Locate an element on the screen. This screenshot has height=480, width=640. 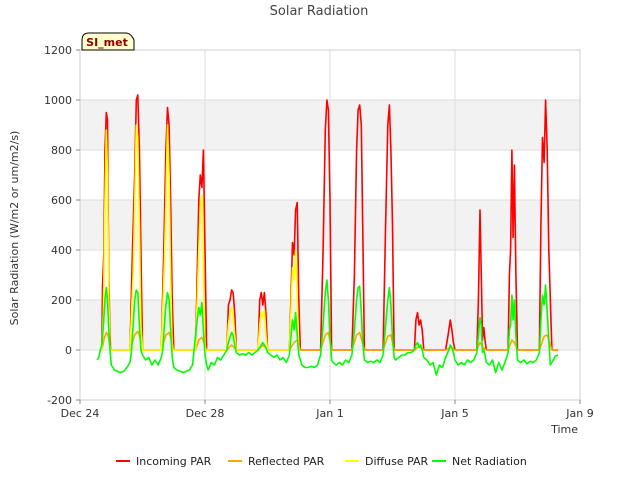
y-tick-label: 400 is located at coordinates (61, 250).